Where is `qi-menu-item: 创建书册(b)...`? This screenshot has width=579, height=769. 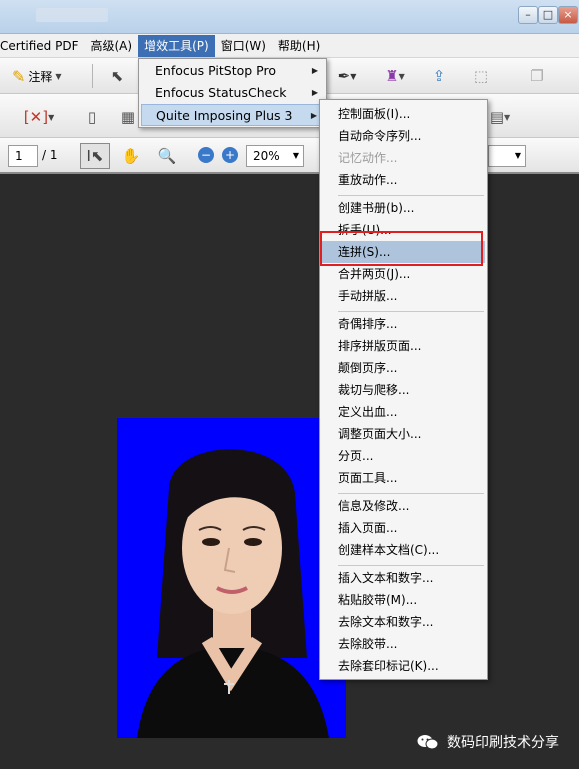 qi-menu-item: 创建书册(b)... is located at coordinates (403, 208).